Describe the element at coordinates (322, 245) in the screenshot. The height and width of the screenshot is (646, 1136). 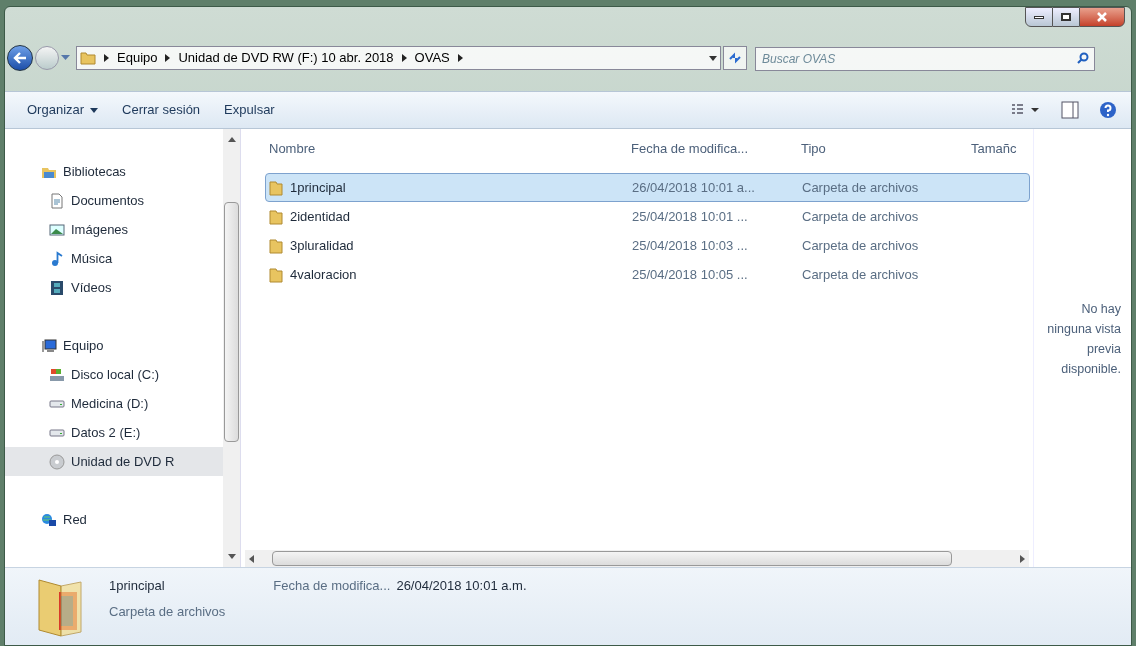
I see `file-name: 3pluralidad` at that location.